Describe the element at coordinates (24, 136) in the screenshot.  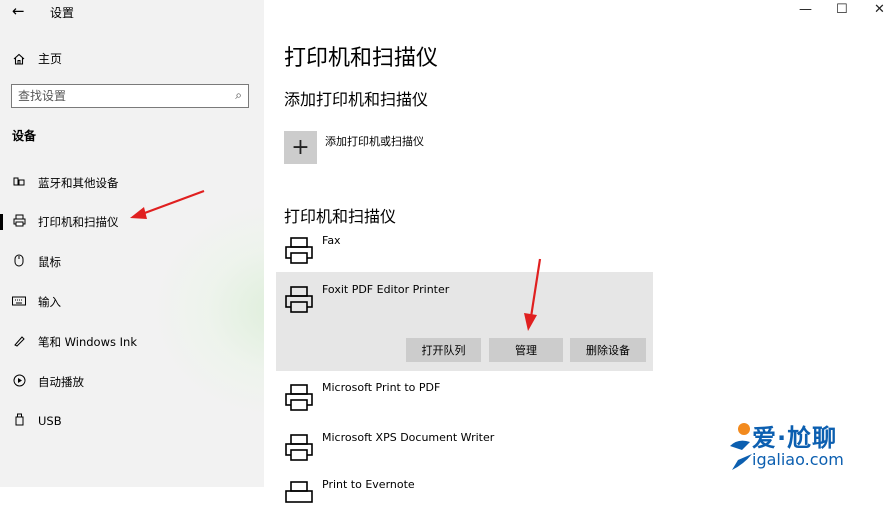
I see `section-label-devices: 设备` at that location.